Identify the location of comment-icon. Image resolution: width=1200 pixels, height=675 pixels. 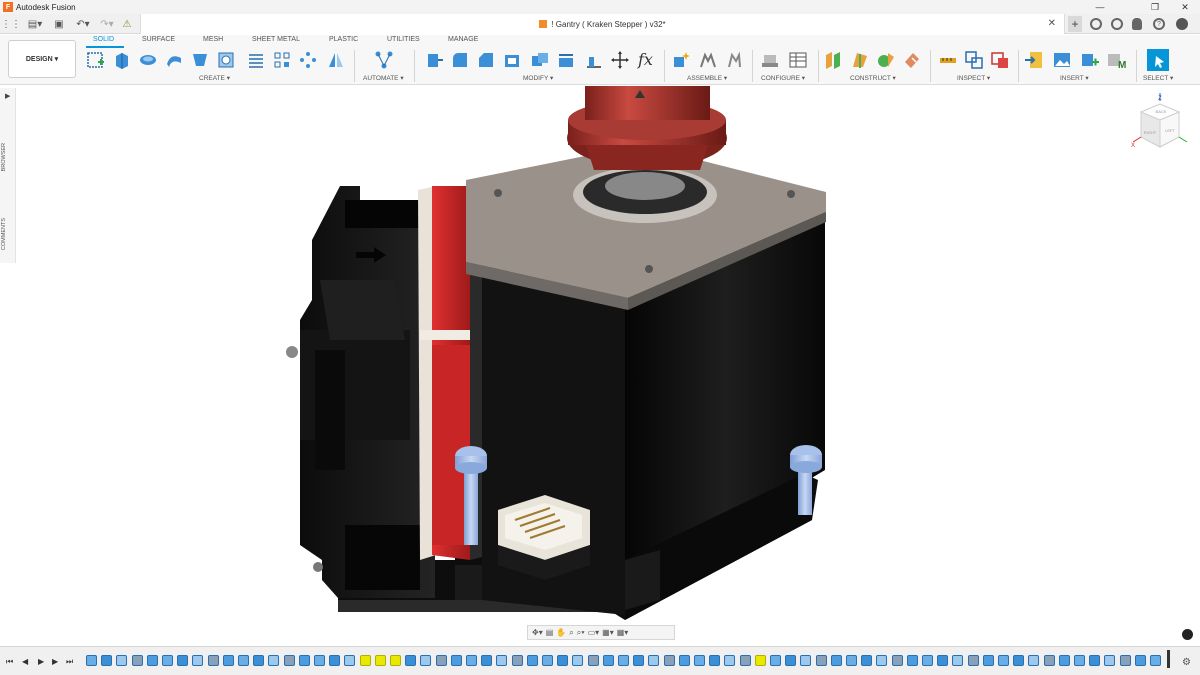
(1187, 634).